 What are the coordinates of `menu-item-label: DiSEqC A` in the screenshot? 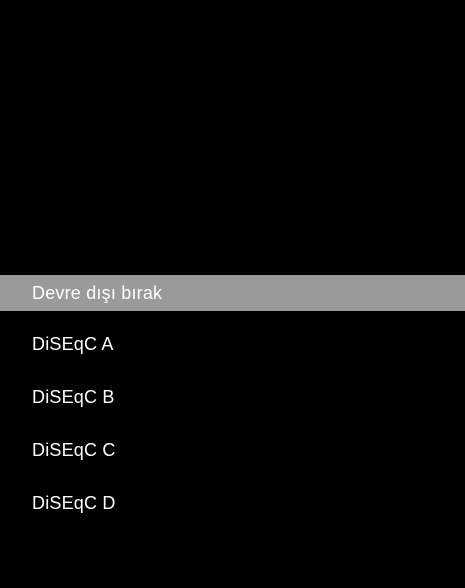 It's located at (73, 344).